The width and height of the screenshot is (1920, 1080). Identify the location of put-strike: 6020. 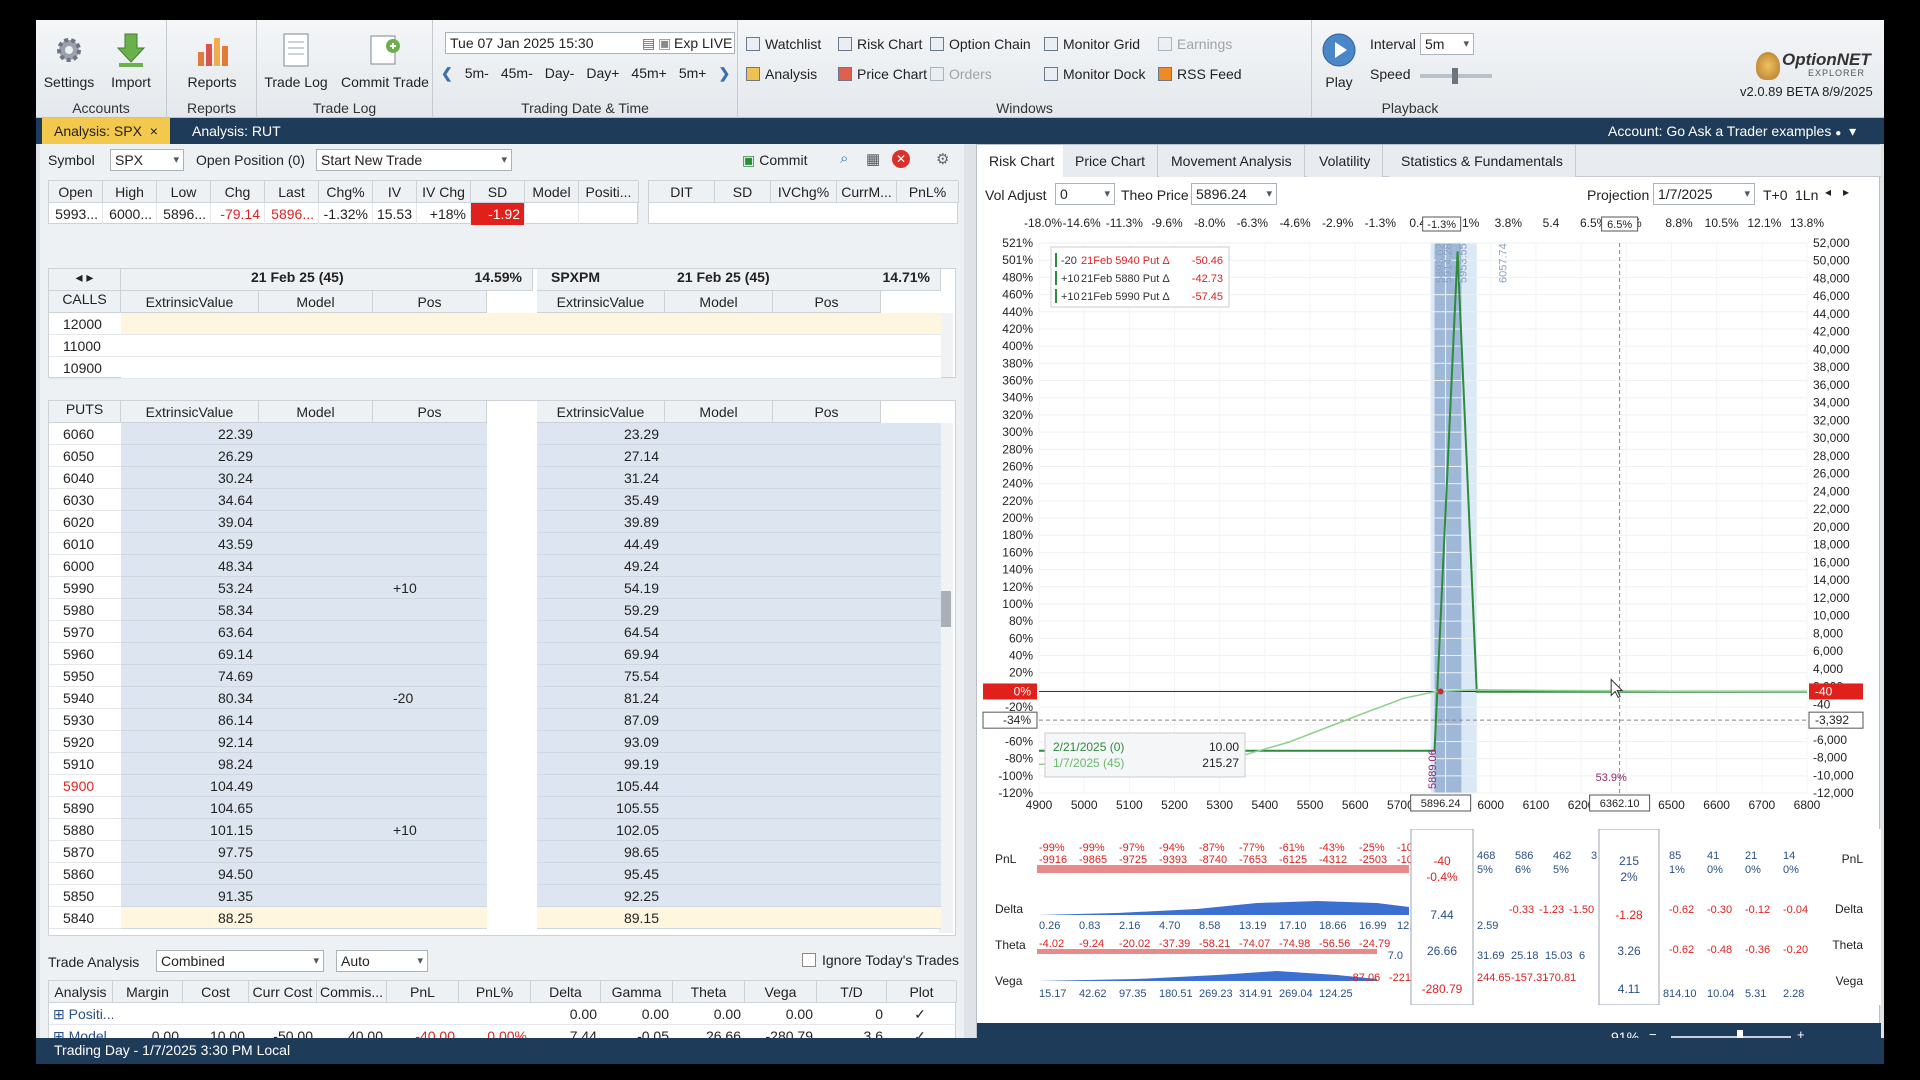
(85, 522).